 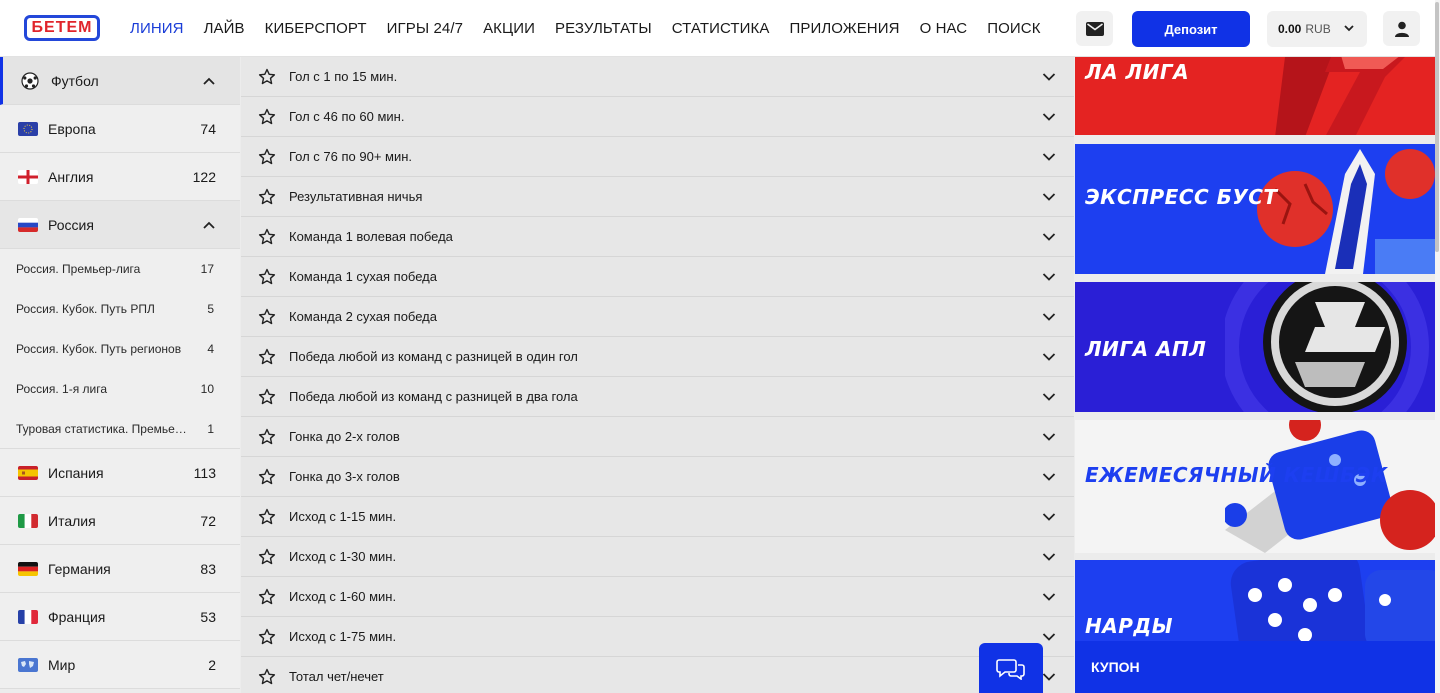 What do you see at coordinates (657, 517) in the screenshot?
I see `market-row: Исход с 1-15 мин.` at bounding box center [657, 517].